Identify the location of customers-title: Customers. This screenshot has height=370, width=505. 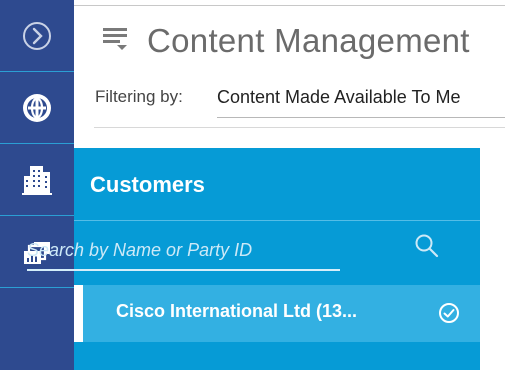
(147, 184).